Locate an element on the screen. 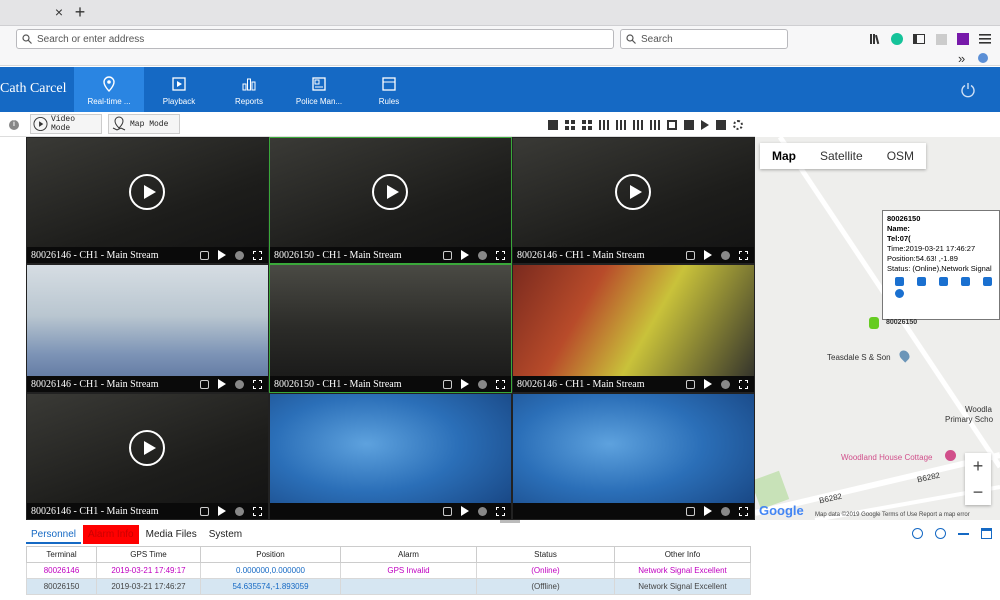  panel-resize-handle is located at coordinates (510, 521).